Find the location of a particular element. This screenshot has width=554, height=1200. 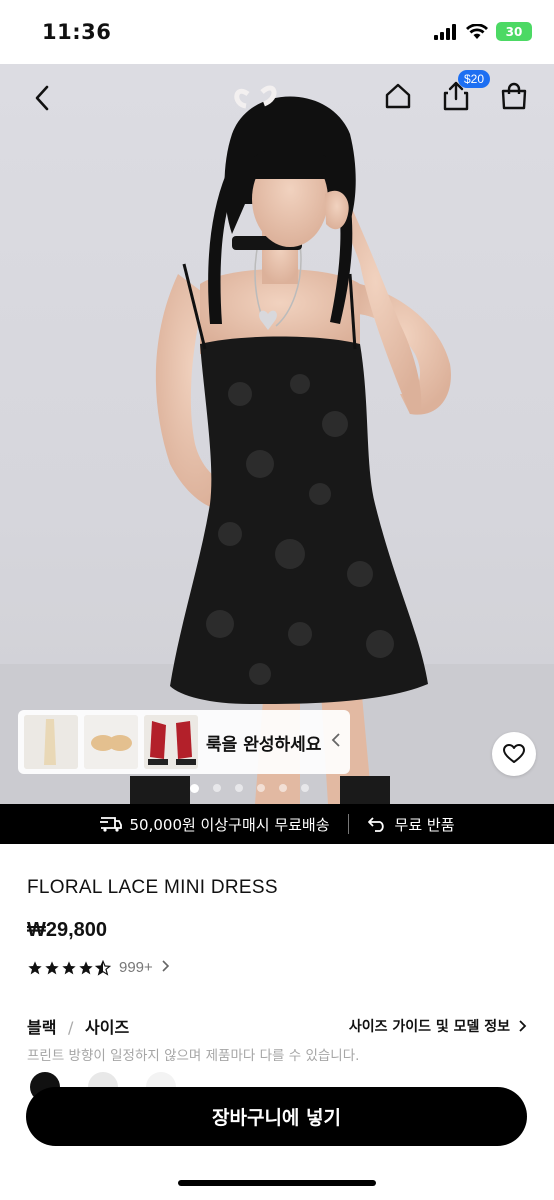

delivery-truck-icon is located at coordinates (110, 824).